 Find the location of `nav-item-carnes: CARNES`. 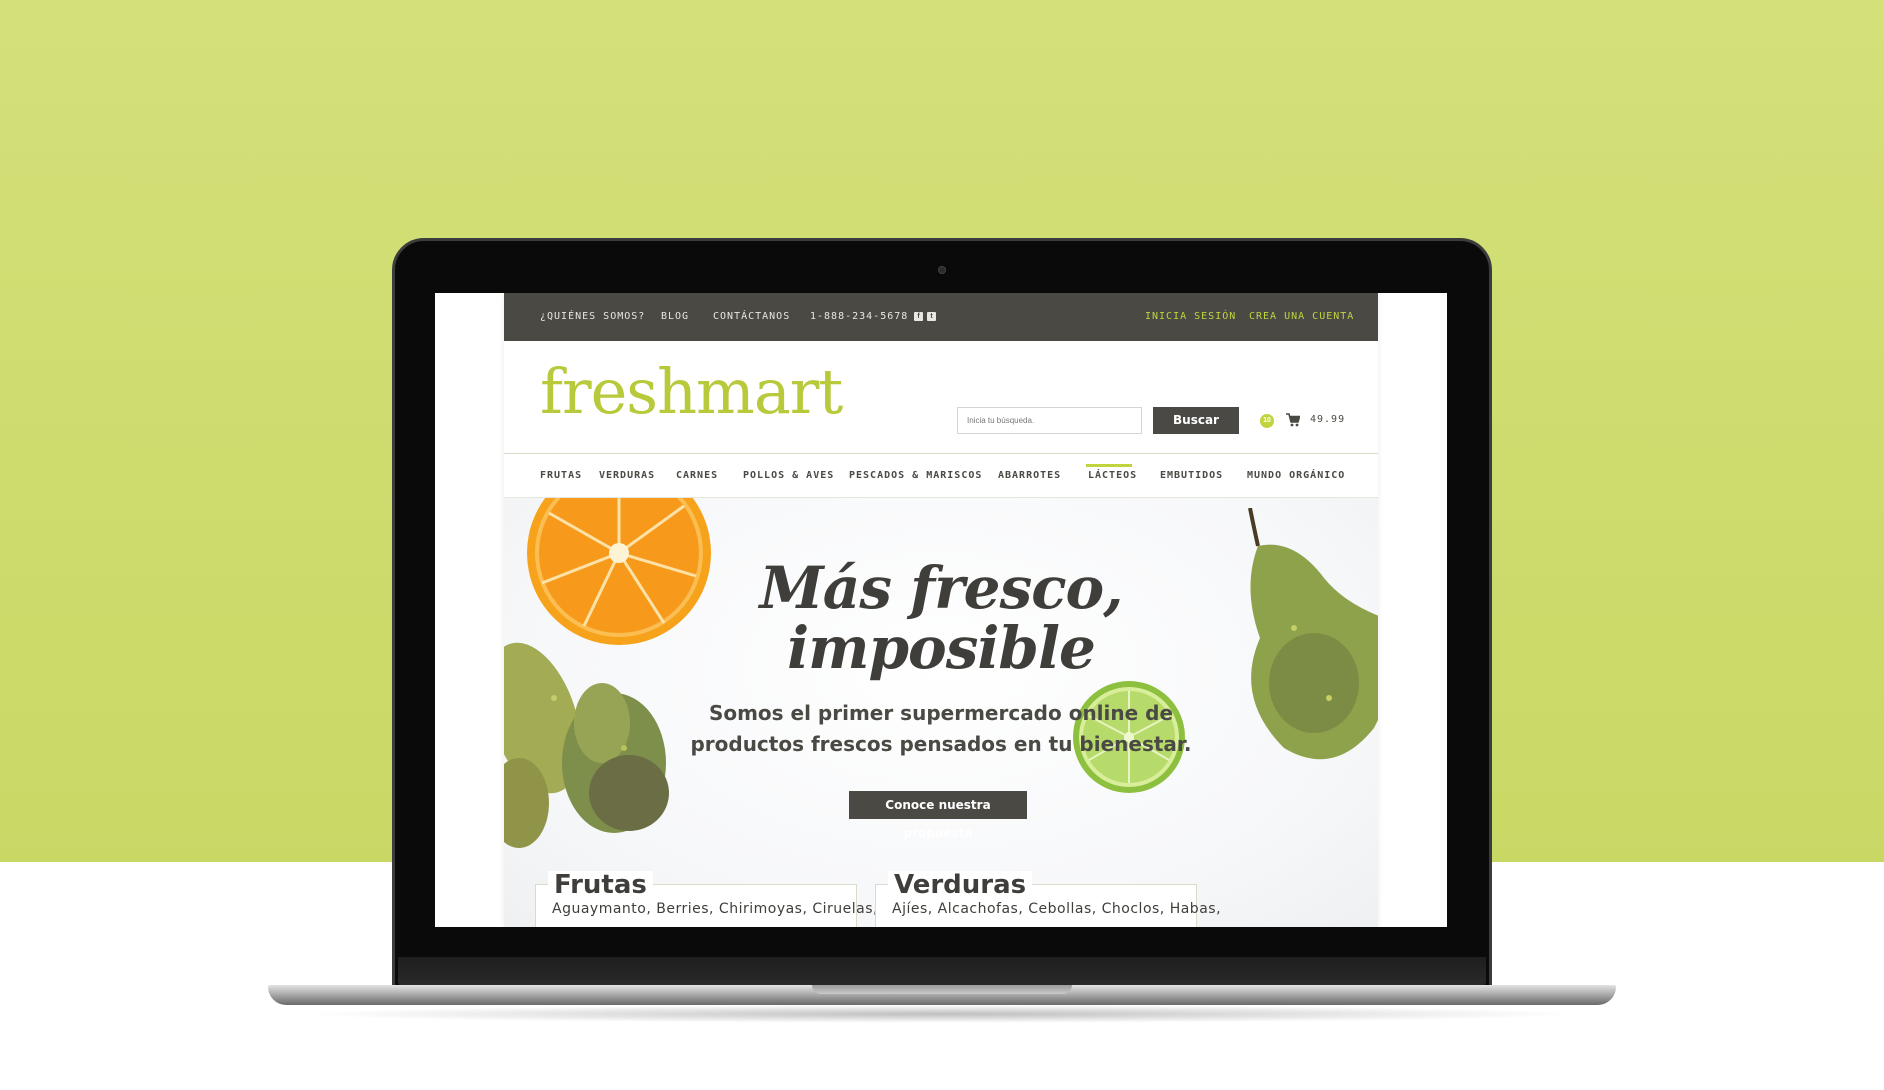

nav-item-carnes: CARNES is located at coordinates (697, 475).